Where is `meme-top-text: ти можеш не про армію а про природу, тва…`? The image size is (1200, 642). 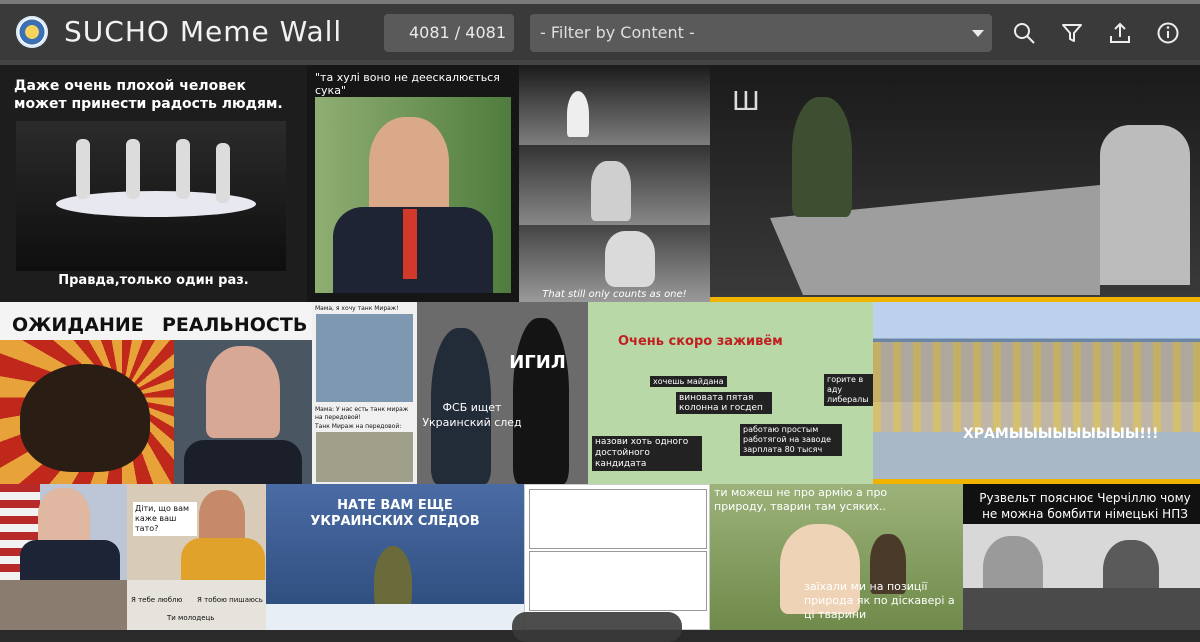
meme-top-text: ти можеш не про армію а про природу, тва… is located at coordinates (801, 499).